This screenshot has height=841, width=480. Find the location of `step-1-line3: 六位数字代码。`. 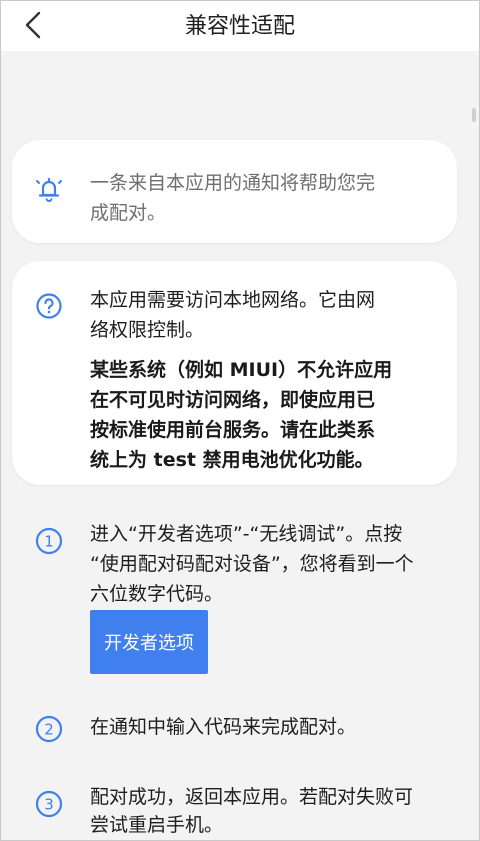

step-1-line3: 六位数字代码。 is located at coordinates (157, 594).